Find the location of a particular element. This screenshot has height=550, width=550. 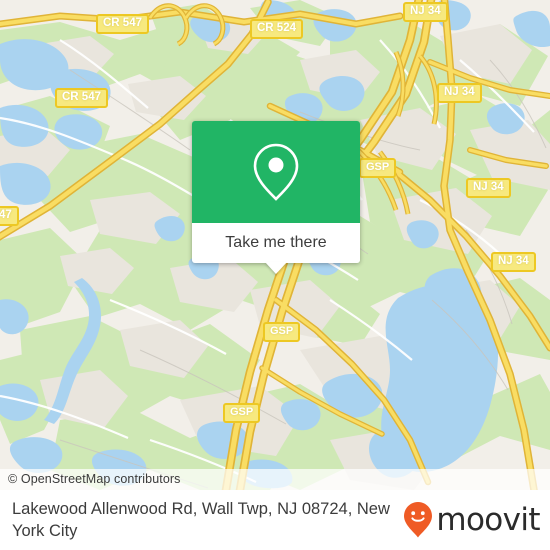

moovit-wordmark: moovit is located at coordinates (488, 519).